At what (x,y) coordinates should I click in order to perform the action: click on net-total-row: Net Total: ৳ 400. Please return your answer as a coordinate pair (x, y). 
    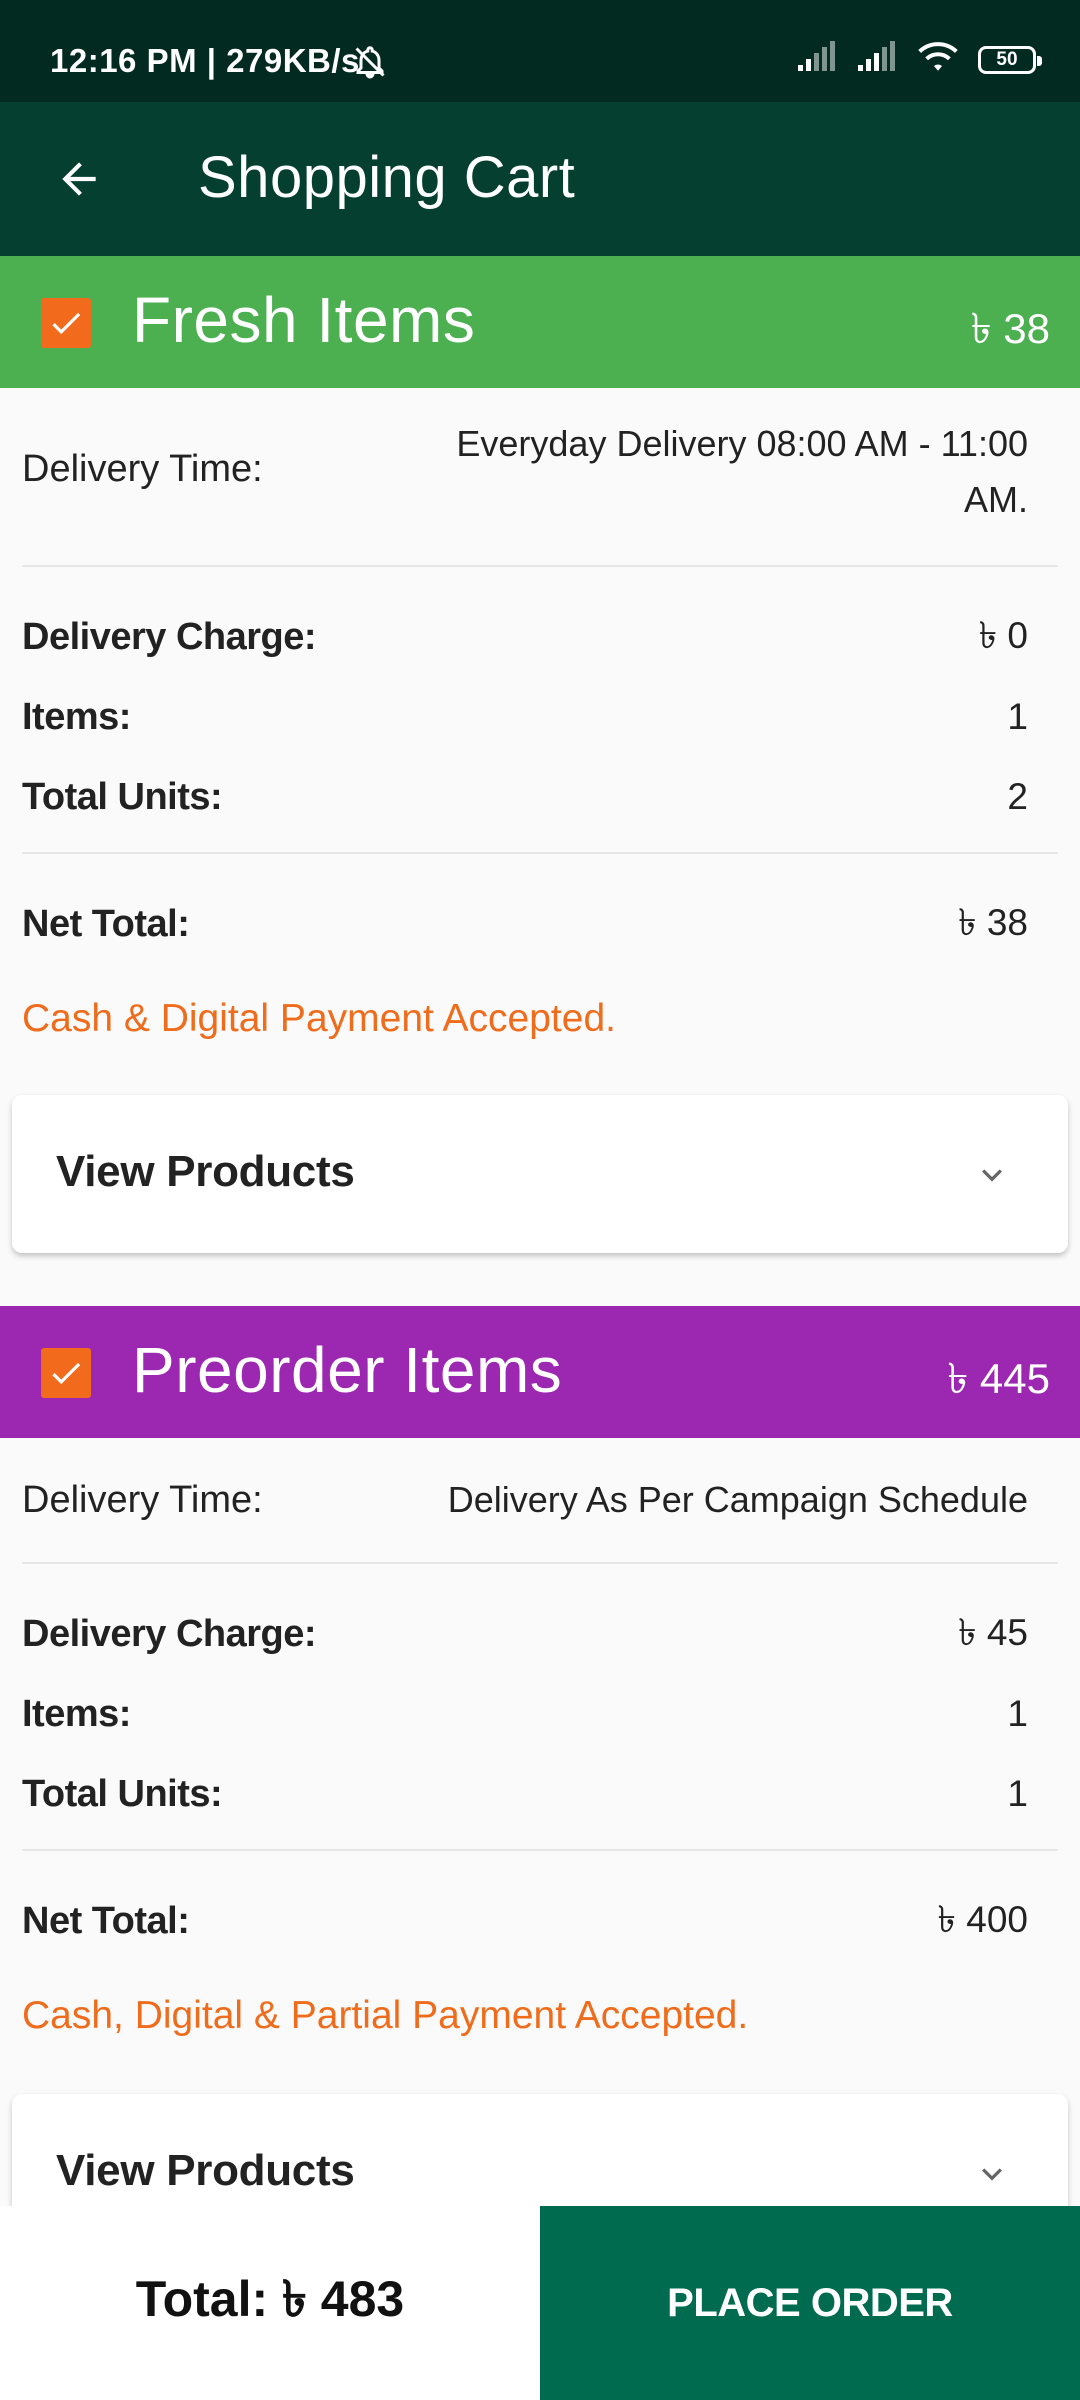
    Looking at the image, I should click on (540, 1921).